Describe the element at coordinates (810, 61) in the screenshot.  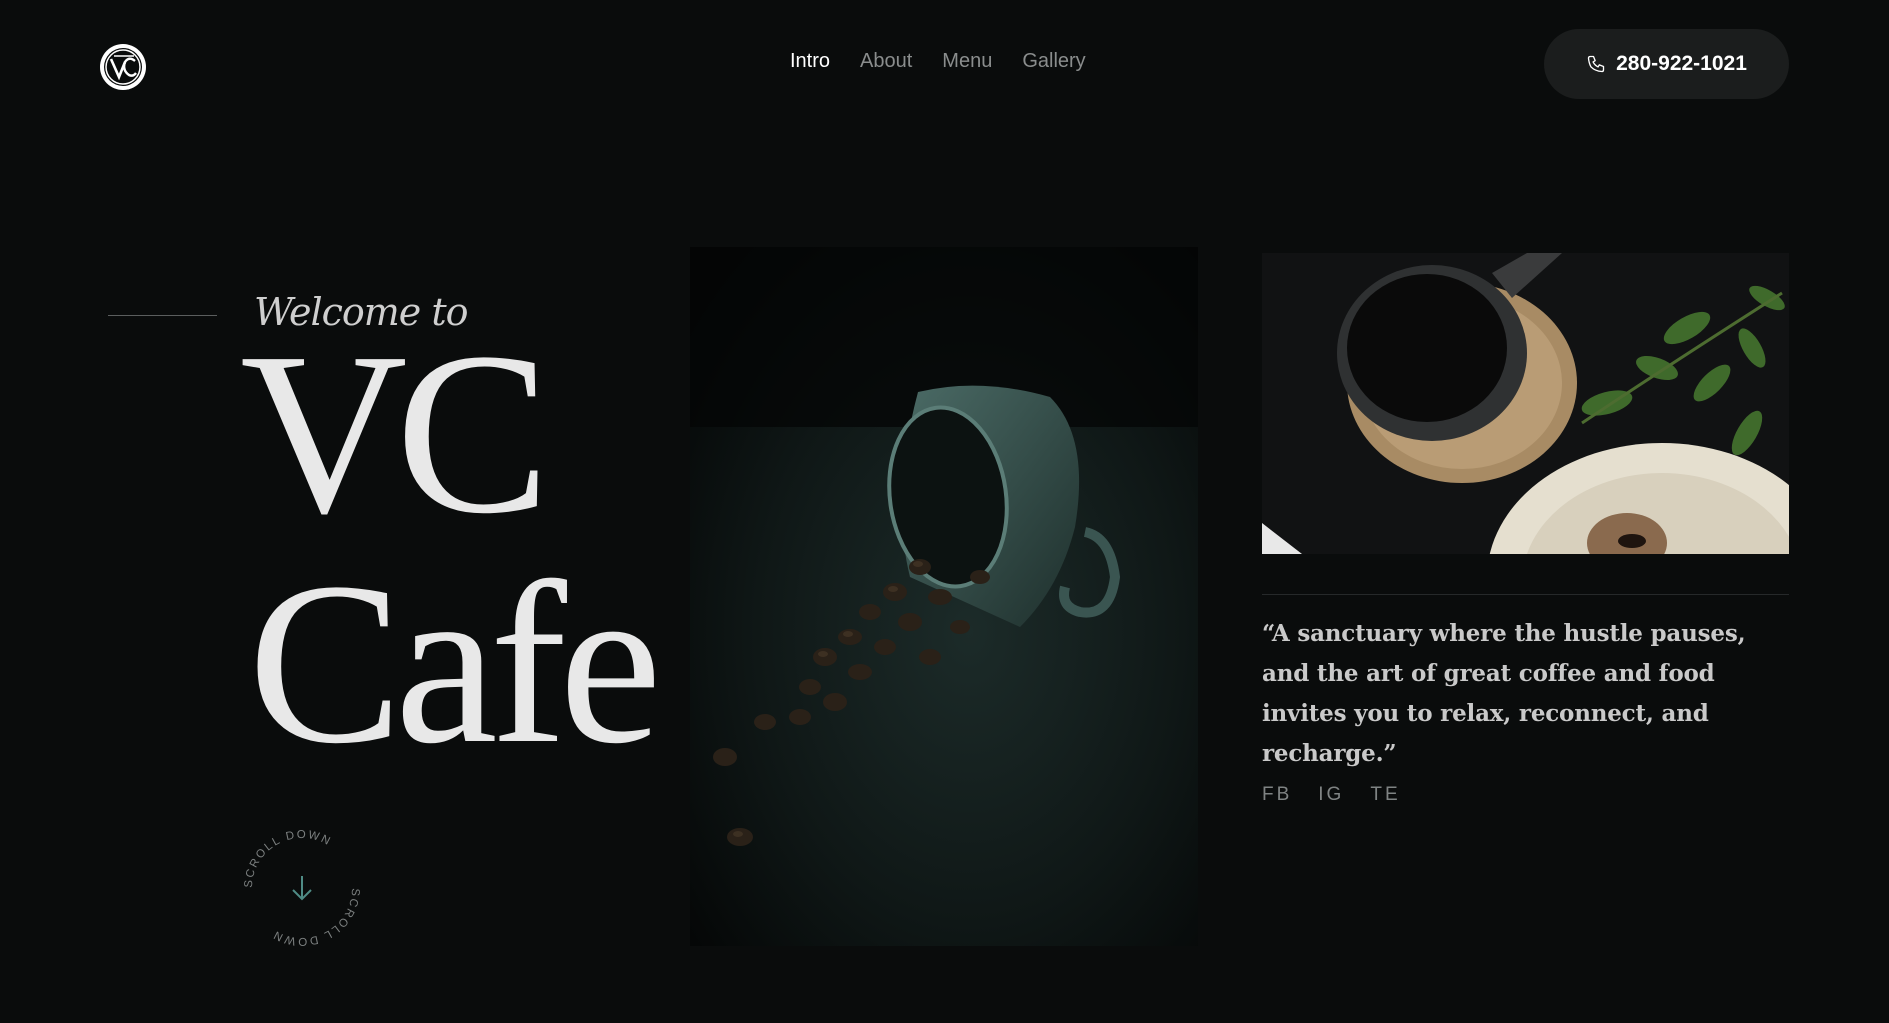
I see `nav-item-intro: Intro` at that location.